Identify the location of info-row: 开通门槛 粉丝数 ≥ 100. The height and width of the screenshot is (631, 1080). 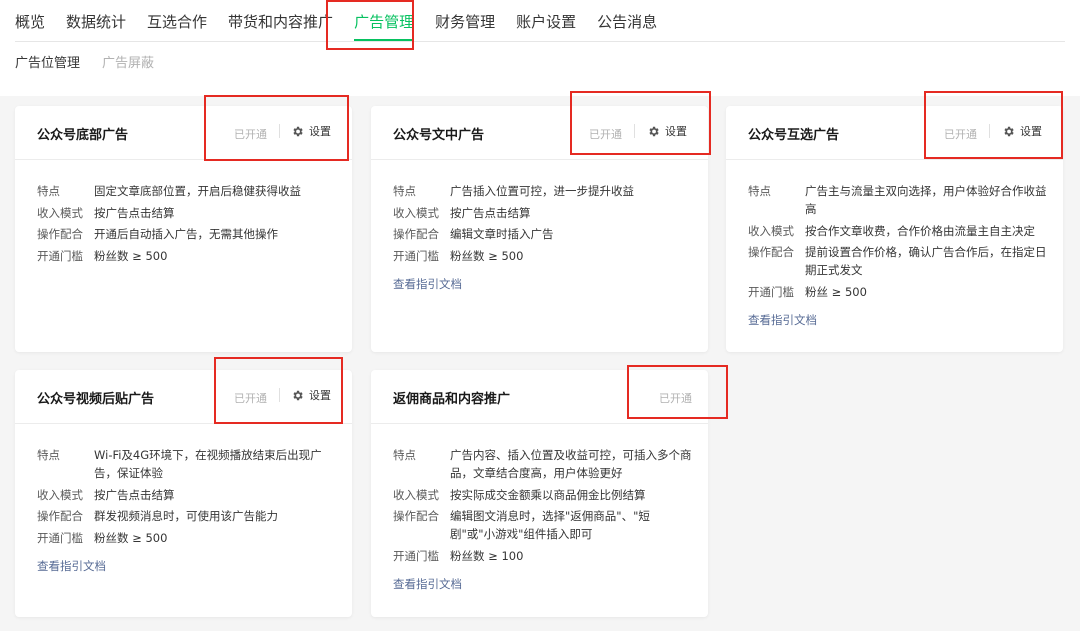
(542, 556).